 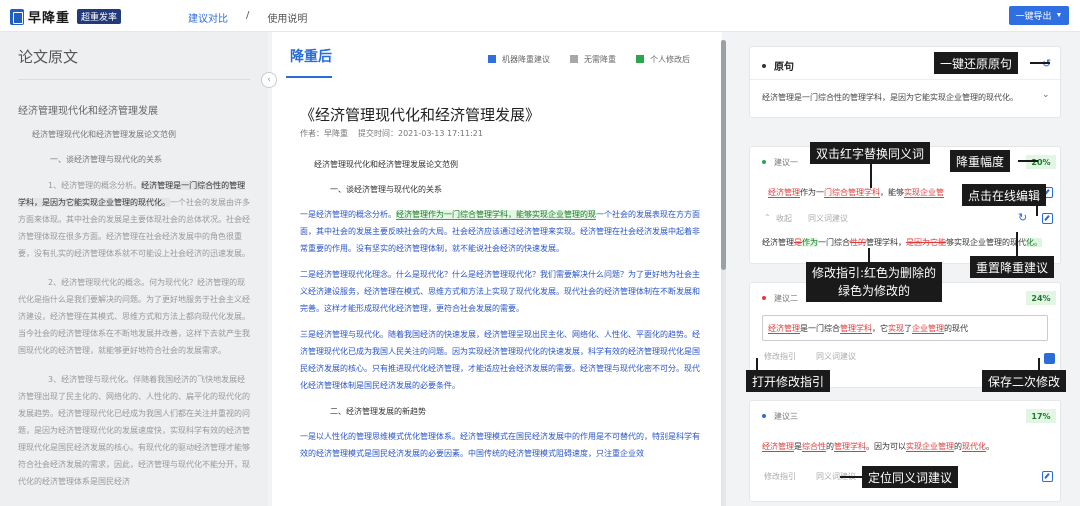 What do you see at coordinates (858, 242) in the screenshot?
I see `deleted-text: 性的` at bounding box center [858, 242].